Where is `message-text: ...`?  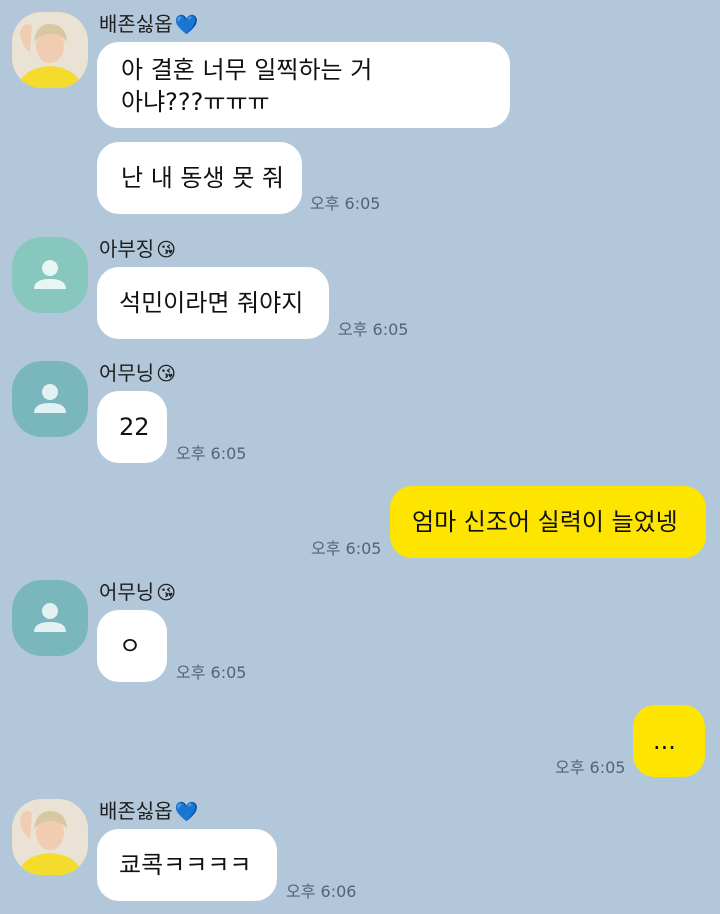 message-text: ... is located at coordinates (664, 741).